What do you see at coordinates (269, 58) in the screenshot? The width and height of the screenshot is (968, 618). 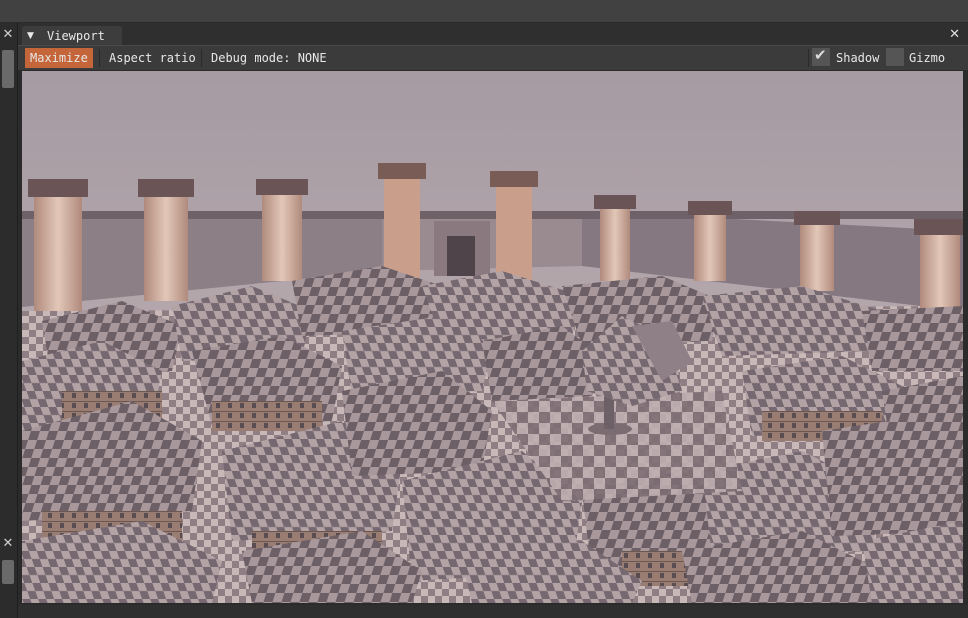 I see `debug-mode-button: Debug mode: NONE` at bounding box center [269, 58].